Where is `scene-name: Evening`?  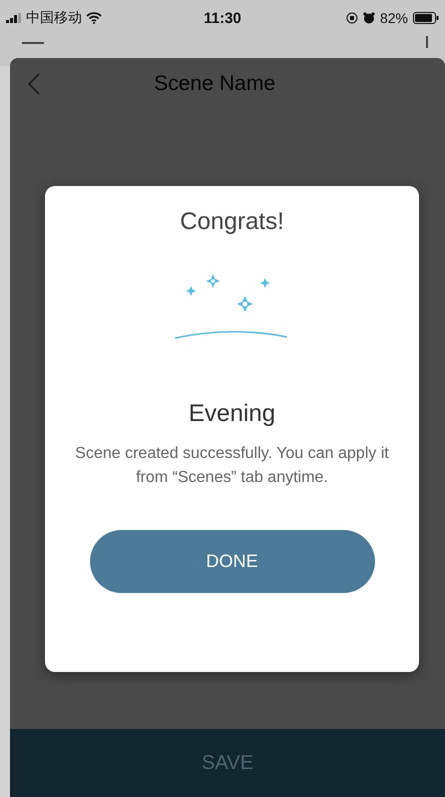
scene-name: Evening is located at coordinates (232, 414).